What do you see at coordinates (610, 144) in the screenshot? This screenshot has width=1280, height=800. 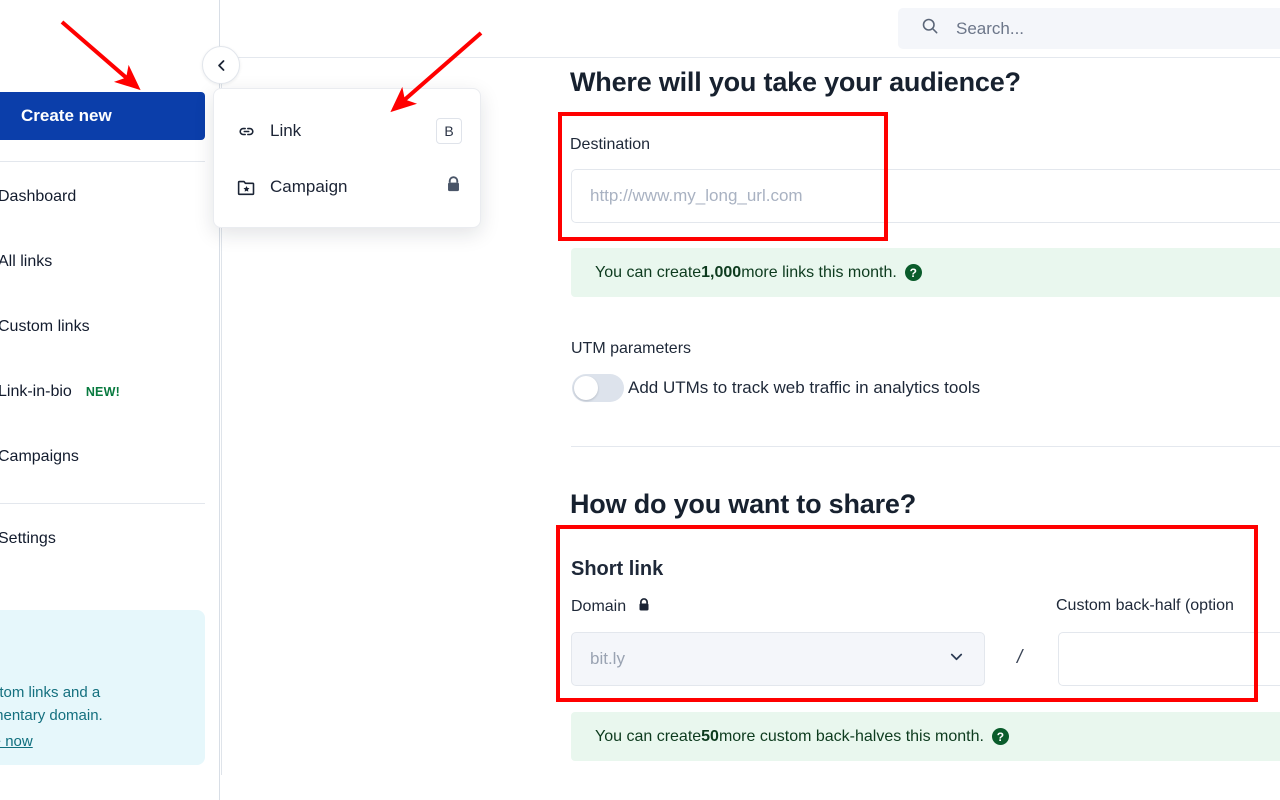 I see `destination-label: Destination` at bounding box center [610, 144].